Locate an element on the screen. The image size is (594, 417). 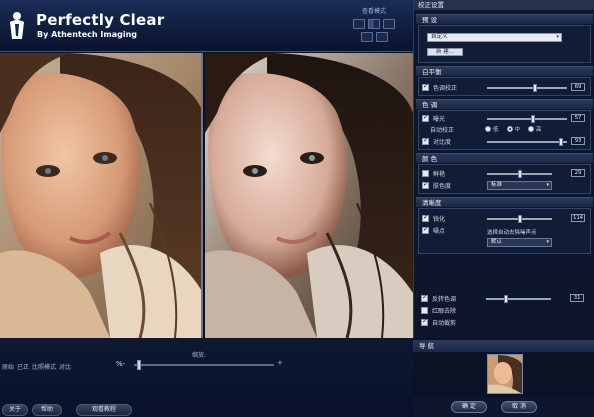
tone-heading: 色 调 is located at coordinates (504, 104).